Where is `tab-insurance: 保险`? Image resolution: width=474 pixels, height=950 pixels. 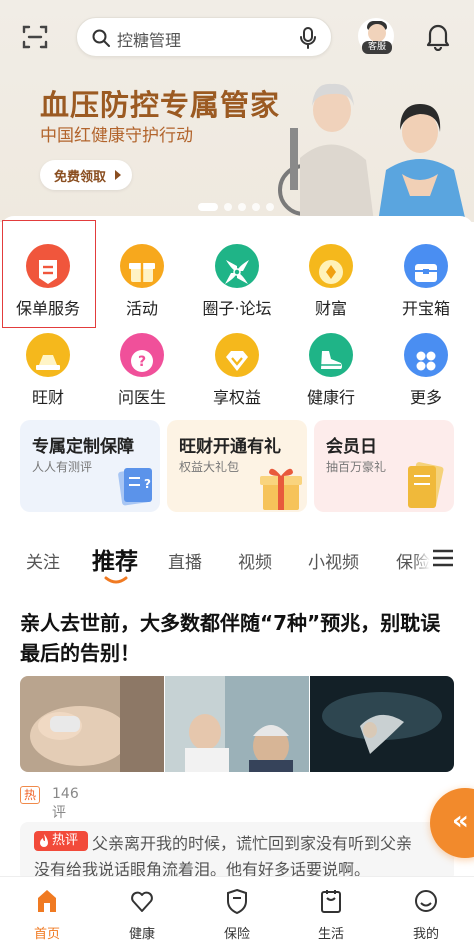 tab-insurance: 保险 is located at coordinates (413, 560).